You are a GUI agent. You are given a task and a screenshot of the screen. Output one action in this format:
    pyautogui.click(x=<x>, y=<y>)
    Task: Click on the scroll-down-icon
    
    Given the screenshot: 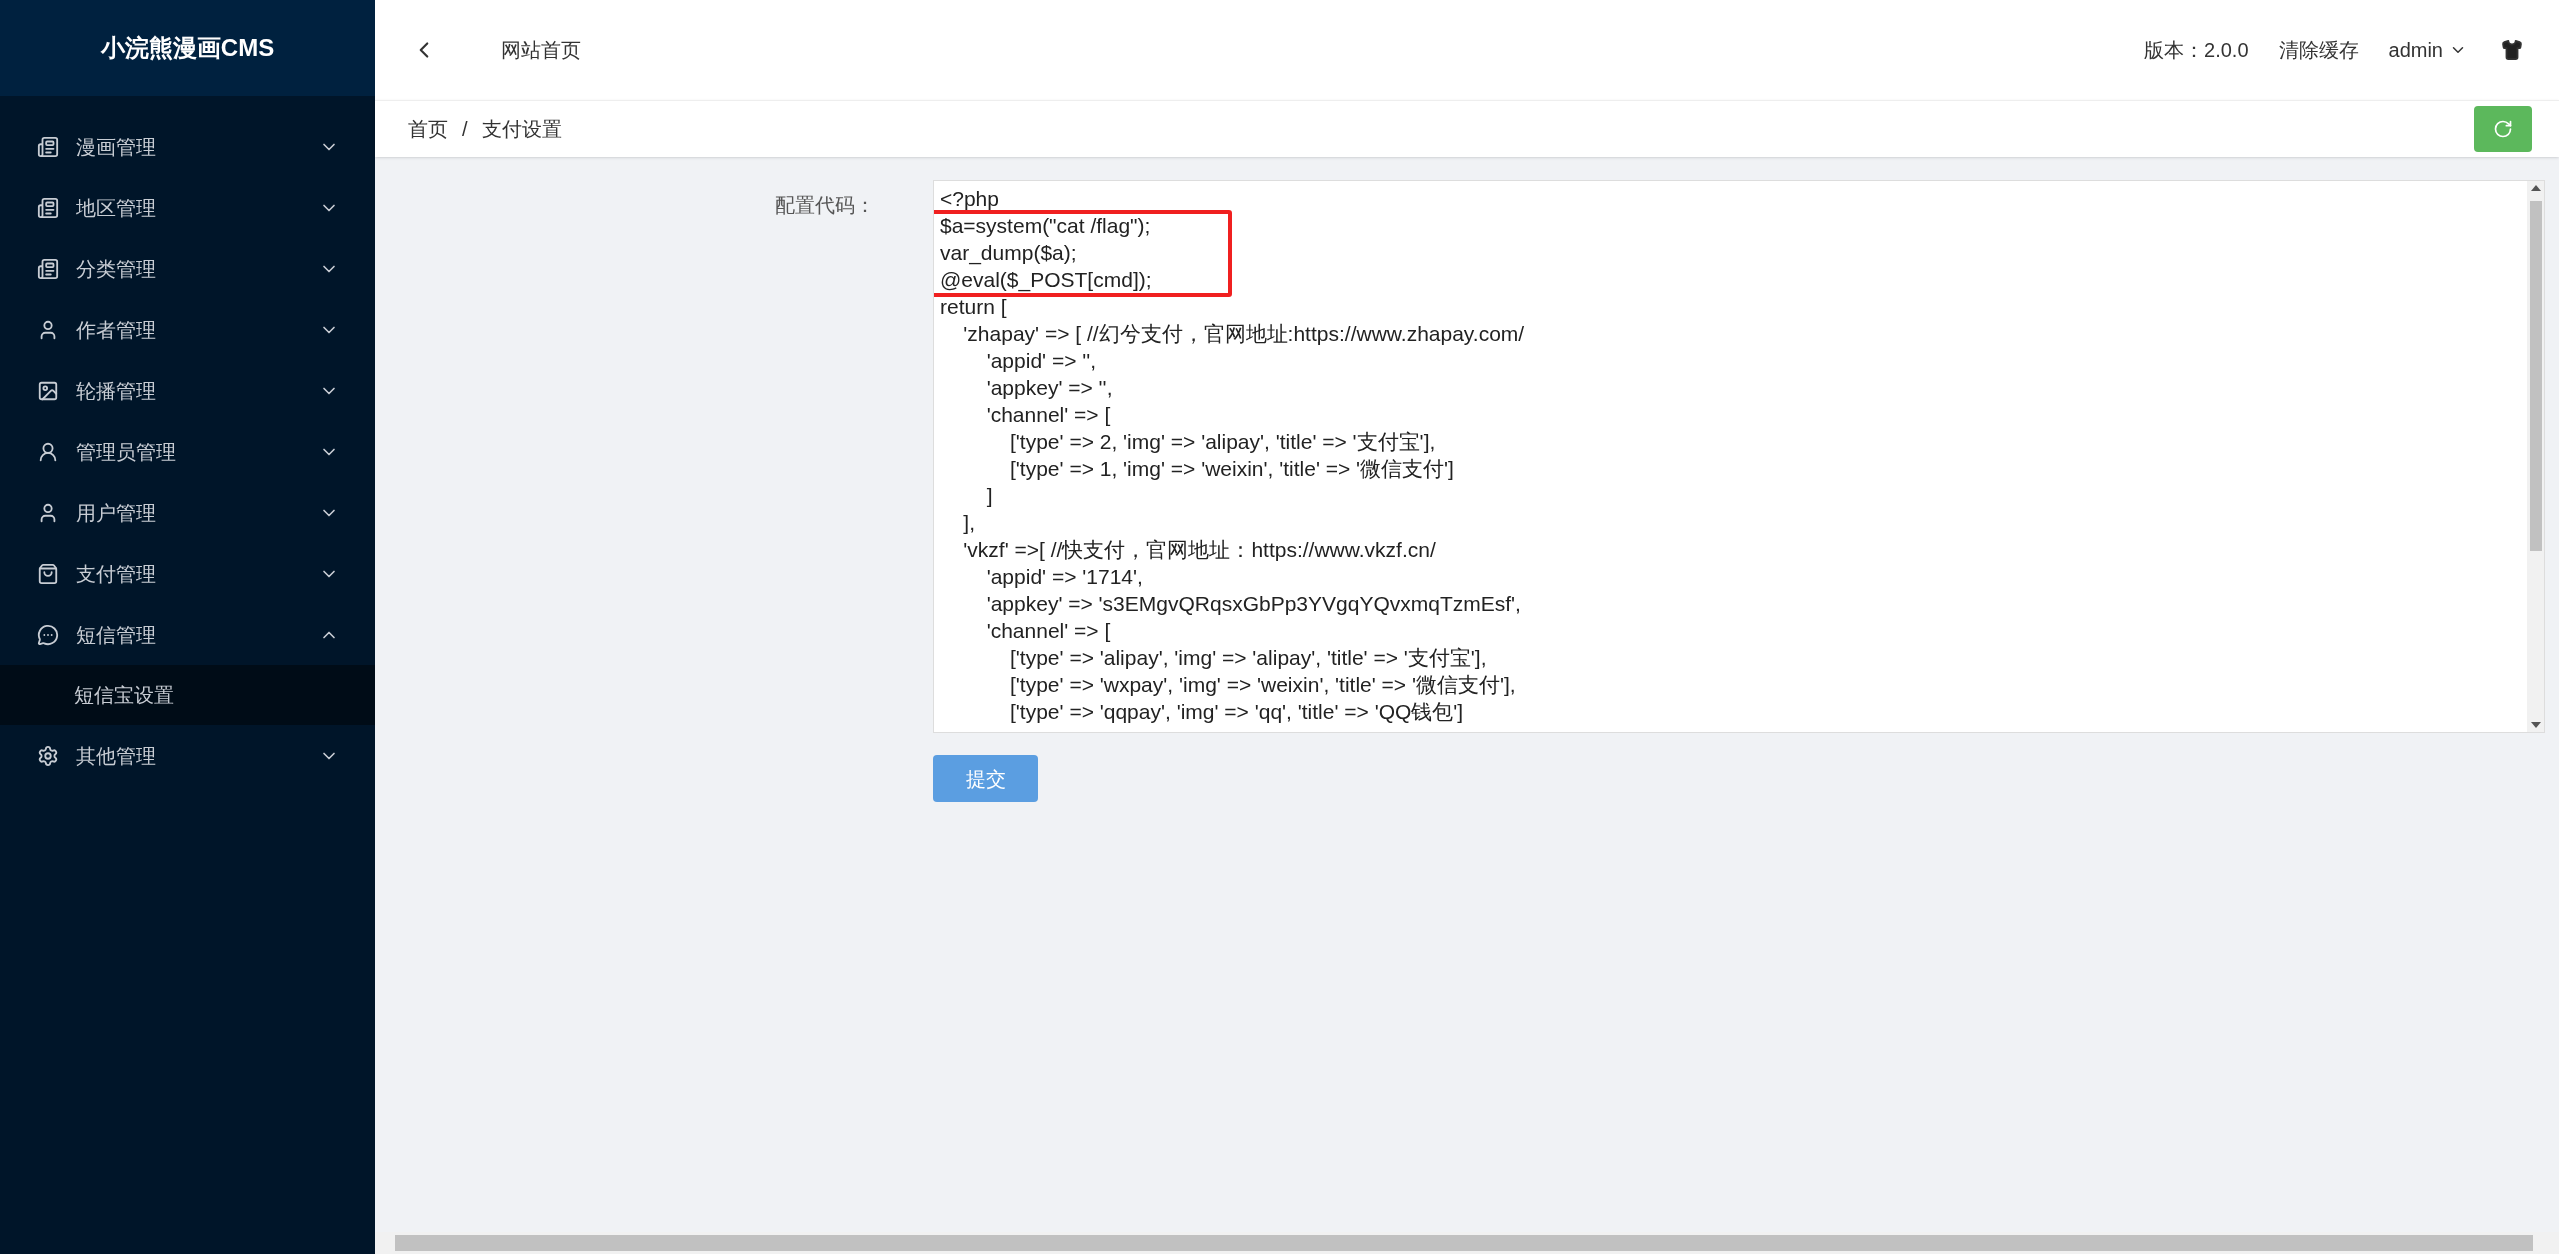 What is the action you would take?
    pyautogui.click(x=2535, y=725)
    